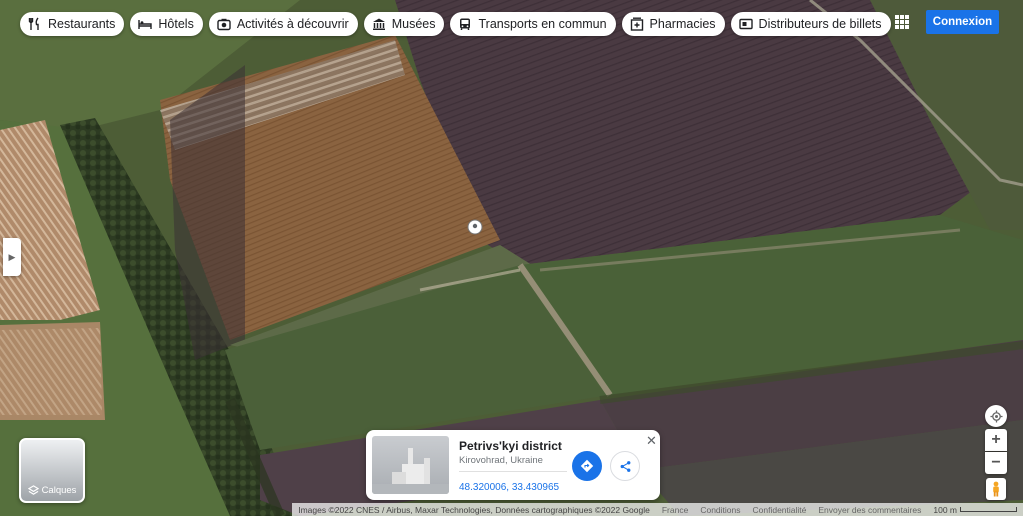  I want to click on share-icon, so click(625, 466).